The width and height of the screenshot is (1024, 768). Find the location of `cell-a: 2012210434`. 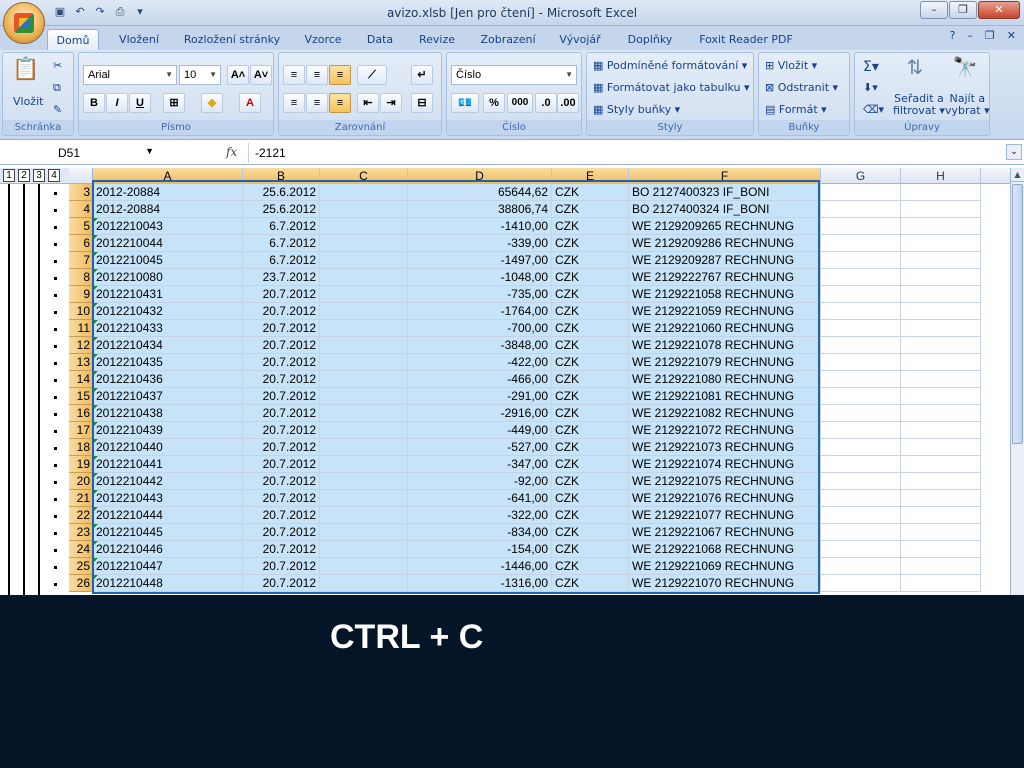

cell-a: 2012210434 is located at coordinates (168, 345).